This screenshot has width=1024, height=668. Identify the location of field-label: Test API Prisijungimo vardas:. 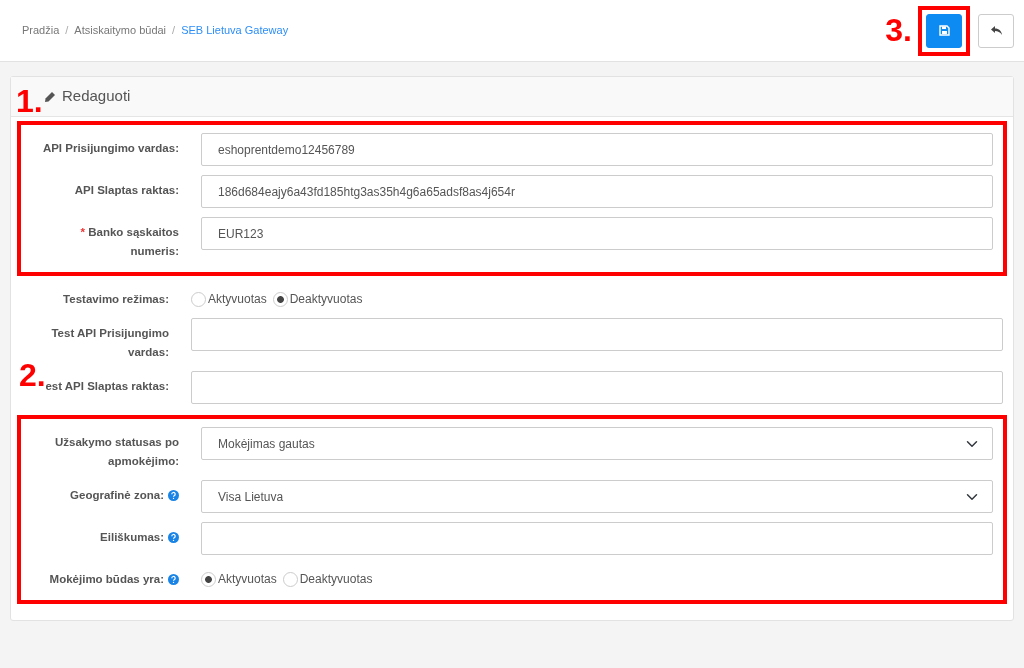
(109, 343).